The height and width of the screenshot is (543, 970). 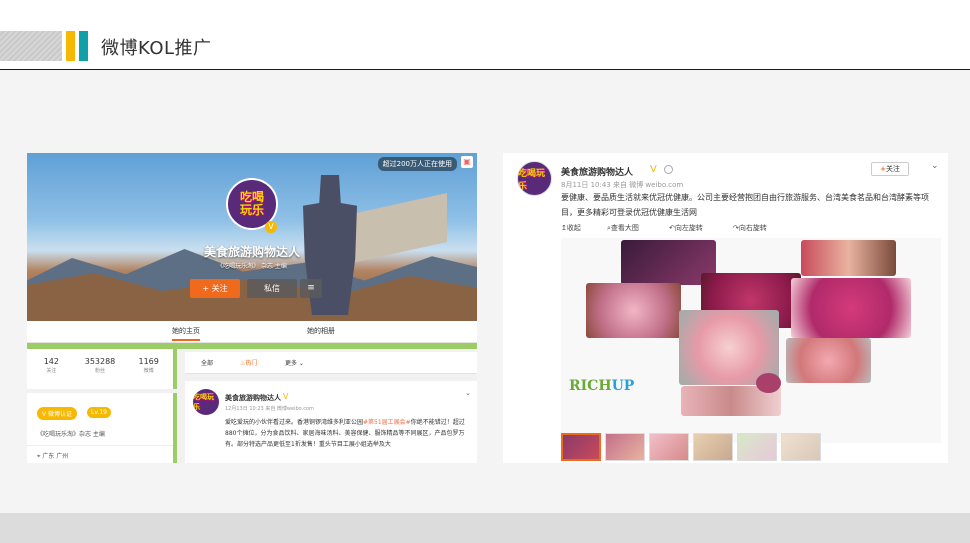 I want to click on collage-products, so click(x=848, y=258).